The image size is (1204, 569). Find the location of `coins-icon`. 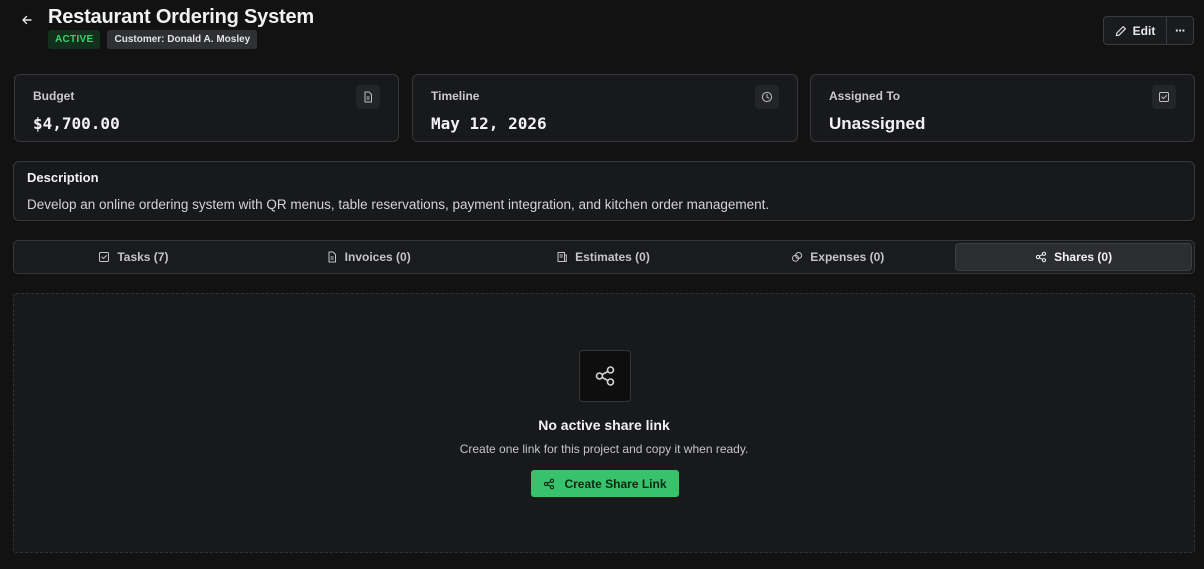

coins-icon is located at coordinates (797, 257).